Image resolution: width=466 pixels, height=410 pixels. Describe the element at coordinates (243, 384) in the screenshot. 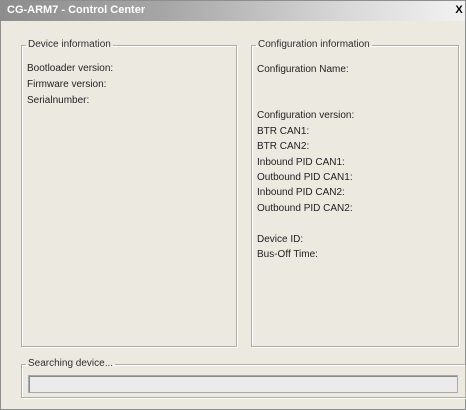

I see `search-progress-bar` at that location.